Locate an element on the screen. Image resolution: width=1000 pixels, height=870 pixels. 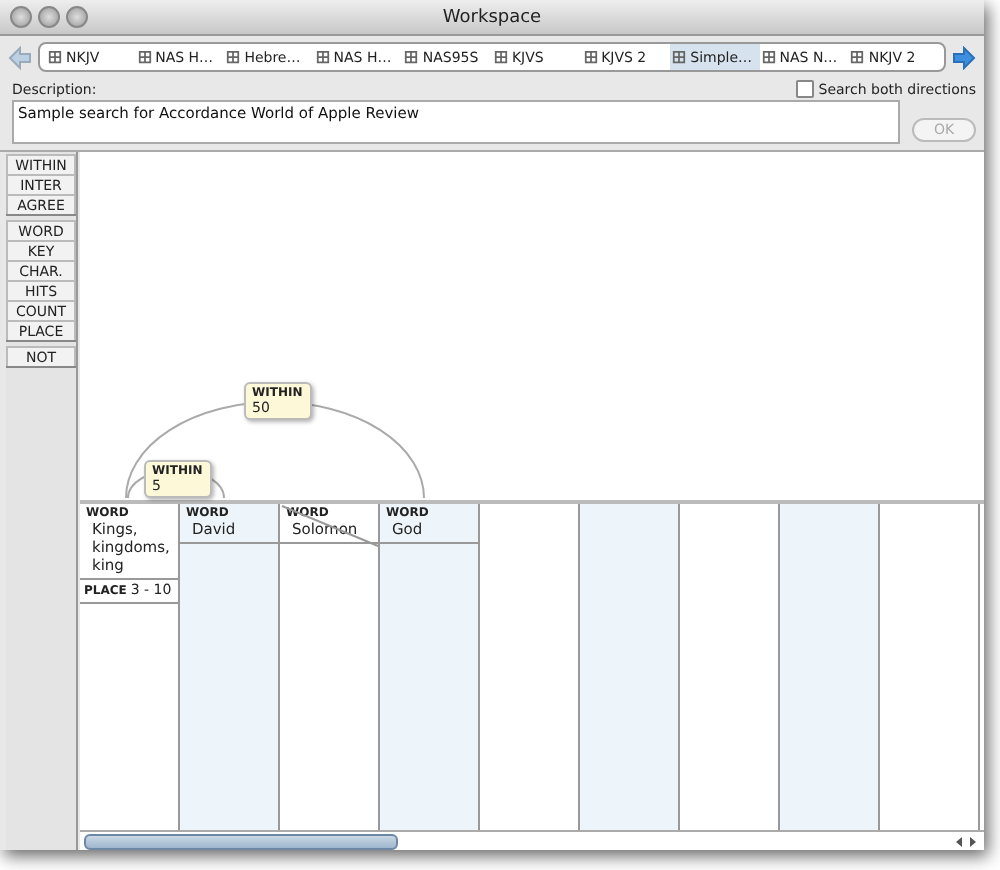
window-title: Workspace is located at coordinates (492, 17).